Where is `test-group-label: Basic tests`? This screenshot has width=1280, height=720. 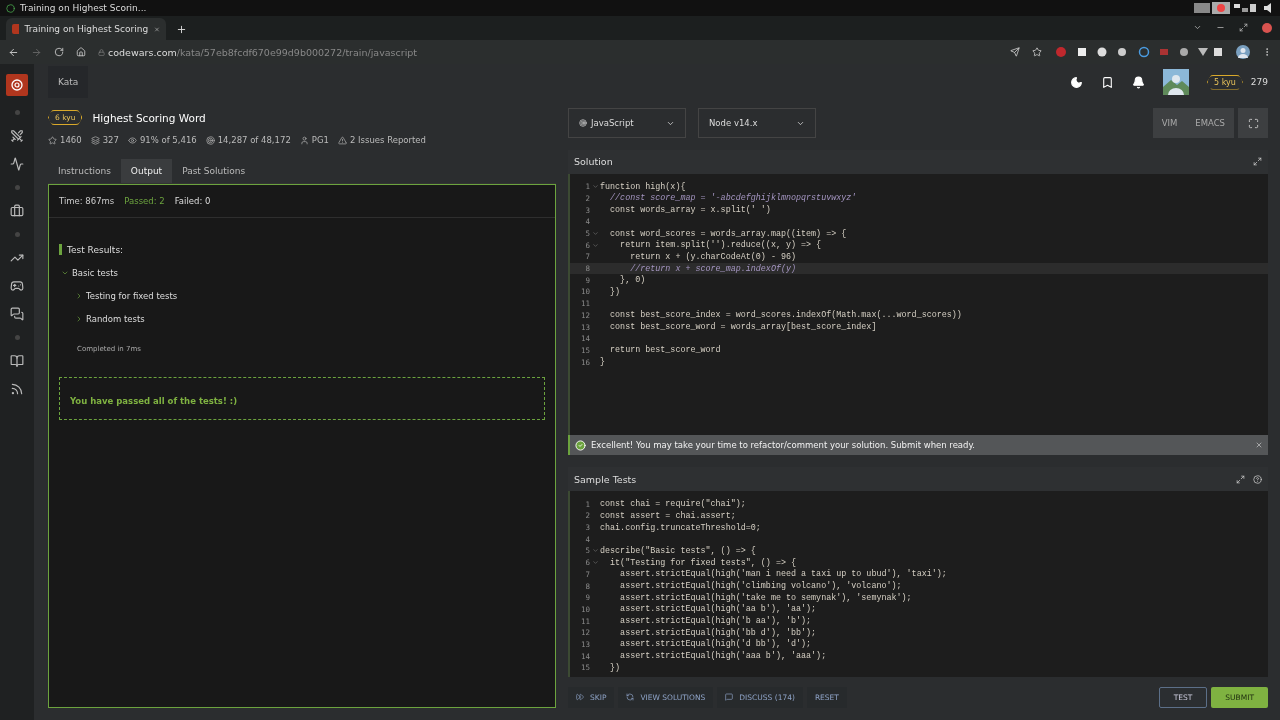 test-group-label: Basic tests is located at coordinates (95, 273).